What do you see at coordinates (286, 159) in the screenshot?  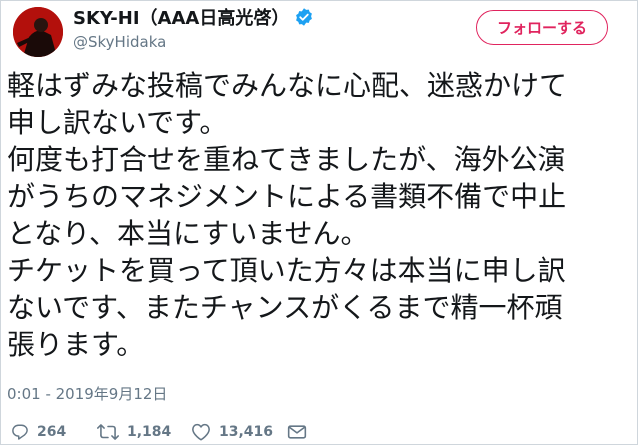 I see `tweet-line: 何度も打合せを重ねてきましたが、海外公演` at bounding box center [286, 159].